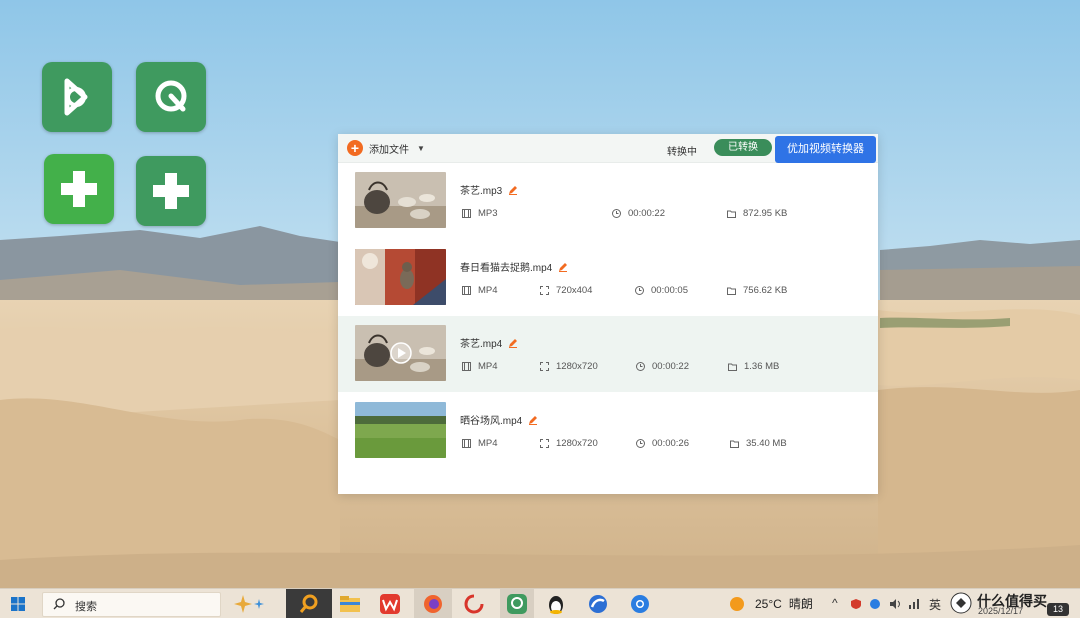  I want to click on add-file-label: 添加文件, so click(389, 150).